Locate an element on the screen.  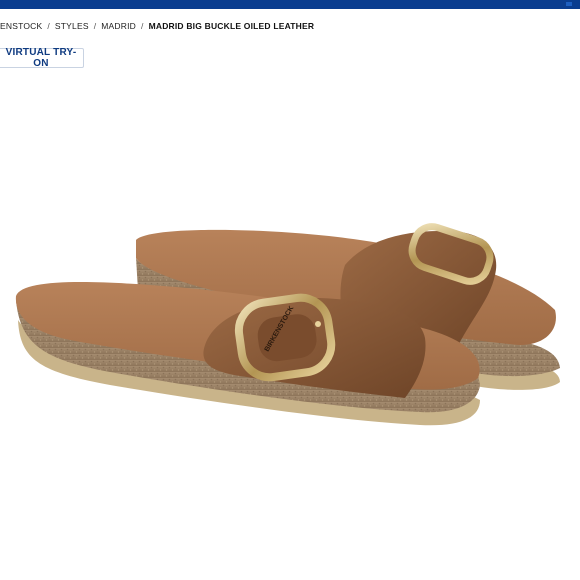
virtual-try-on-button: VIRTUAL TRY-ON is located at coordinates (42, 58).